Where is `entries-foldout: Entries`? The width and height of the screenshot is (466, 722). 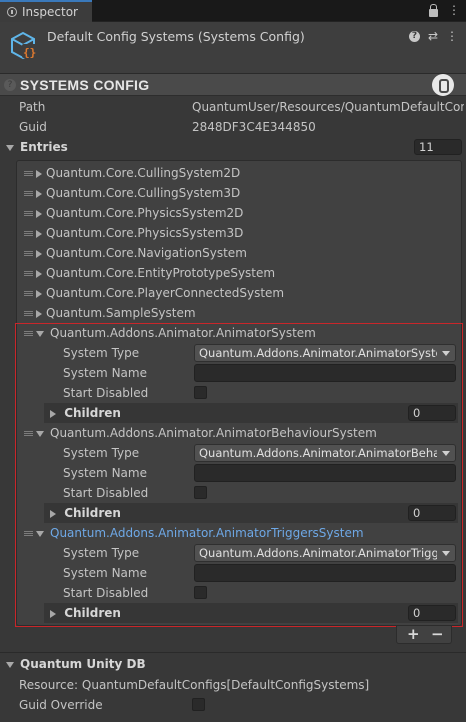
entries-foldout: Entries is located at coordinates (37, 147).